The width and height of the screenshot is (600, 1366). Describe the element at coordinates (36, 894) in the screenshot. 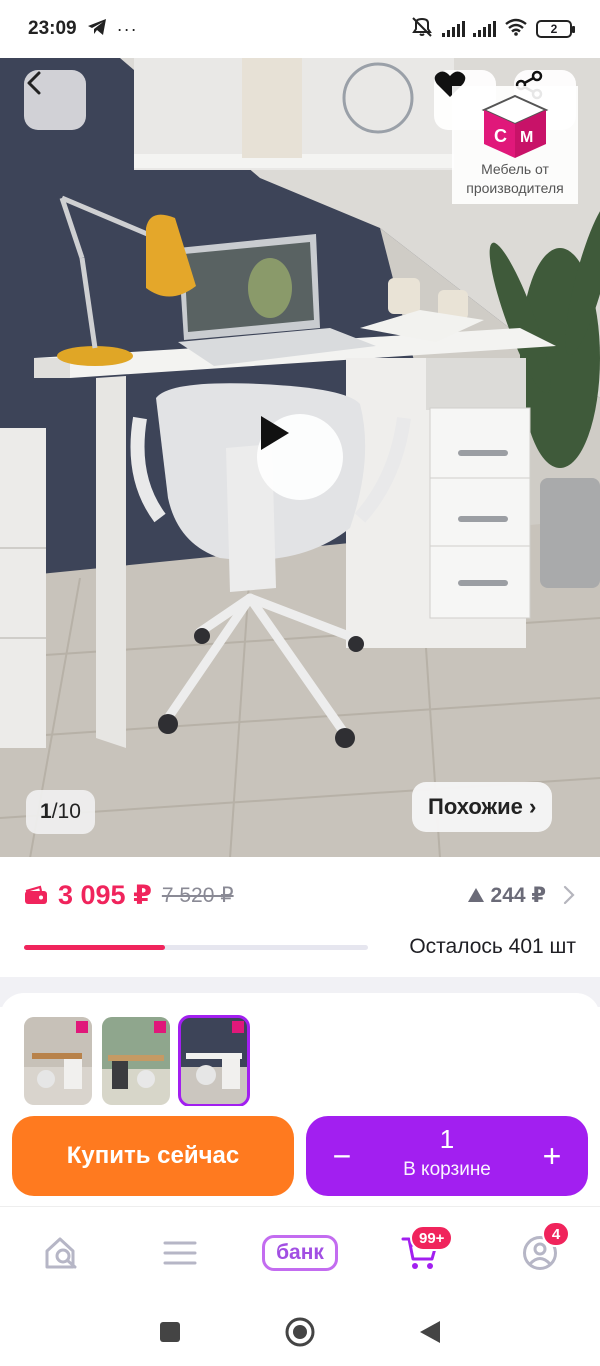

I see `wallet-icon` at that location.